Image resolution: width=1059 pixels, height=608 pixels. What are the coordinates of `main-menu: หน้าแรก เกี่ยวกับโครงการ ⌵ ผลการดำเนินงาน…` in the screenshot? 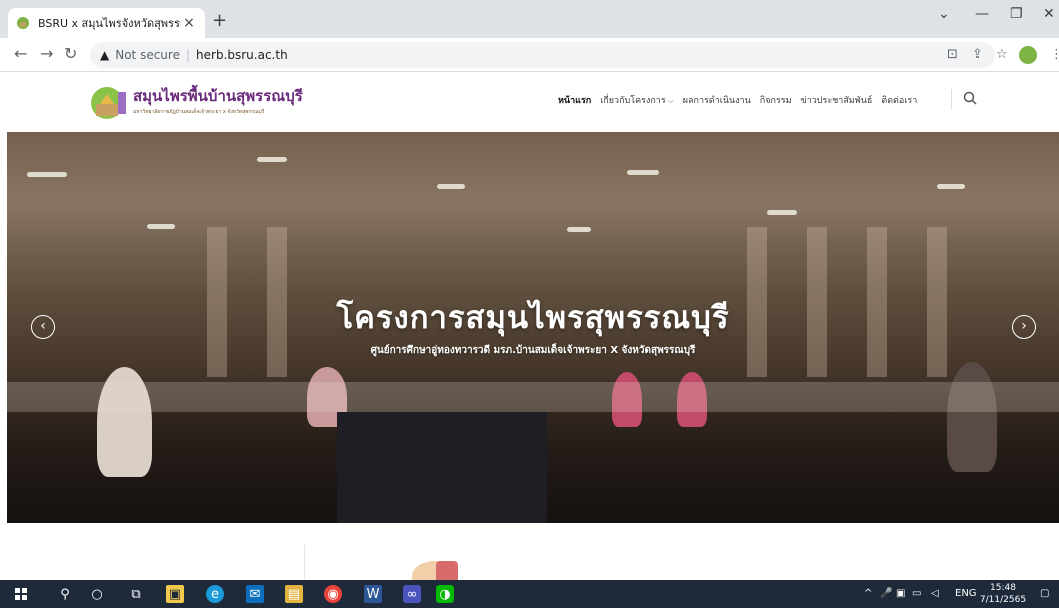 It's located at (737, 100).